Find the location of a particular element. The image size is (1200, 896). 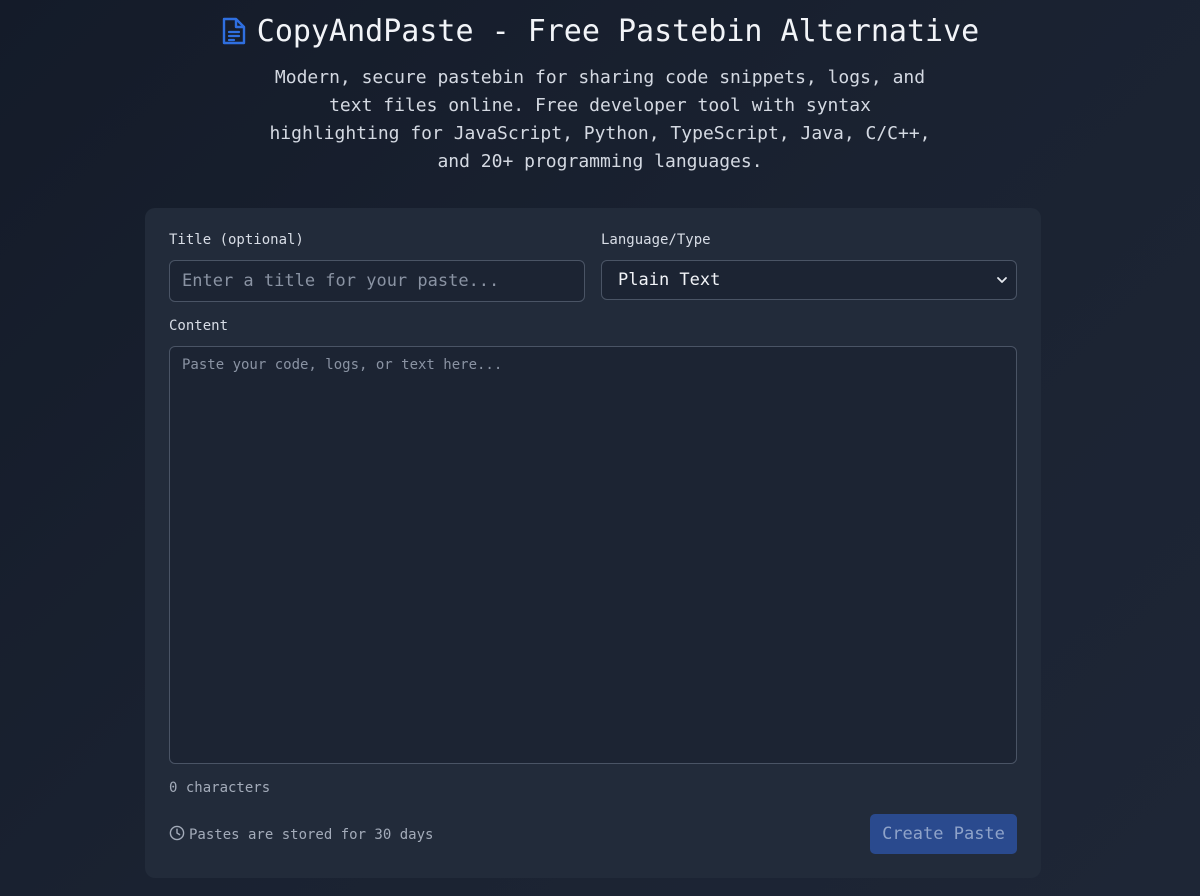

chevron-down-icon is located at coordinates (1002, 280).